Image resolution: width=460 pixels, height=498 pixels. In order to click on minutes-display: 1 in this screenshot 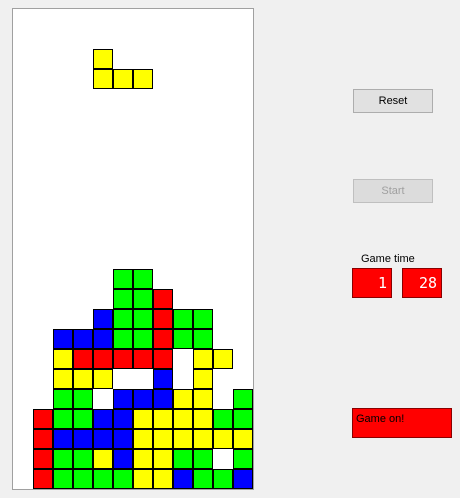, I will do `click(372, 283)`.